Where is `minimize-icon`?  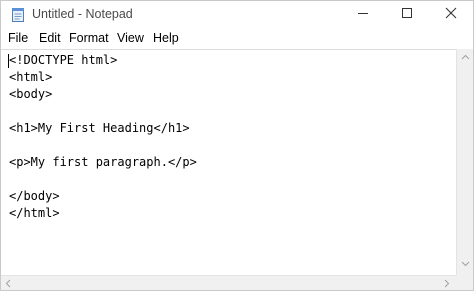
minimize-icon is located at coordinates (363, 13).